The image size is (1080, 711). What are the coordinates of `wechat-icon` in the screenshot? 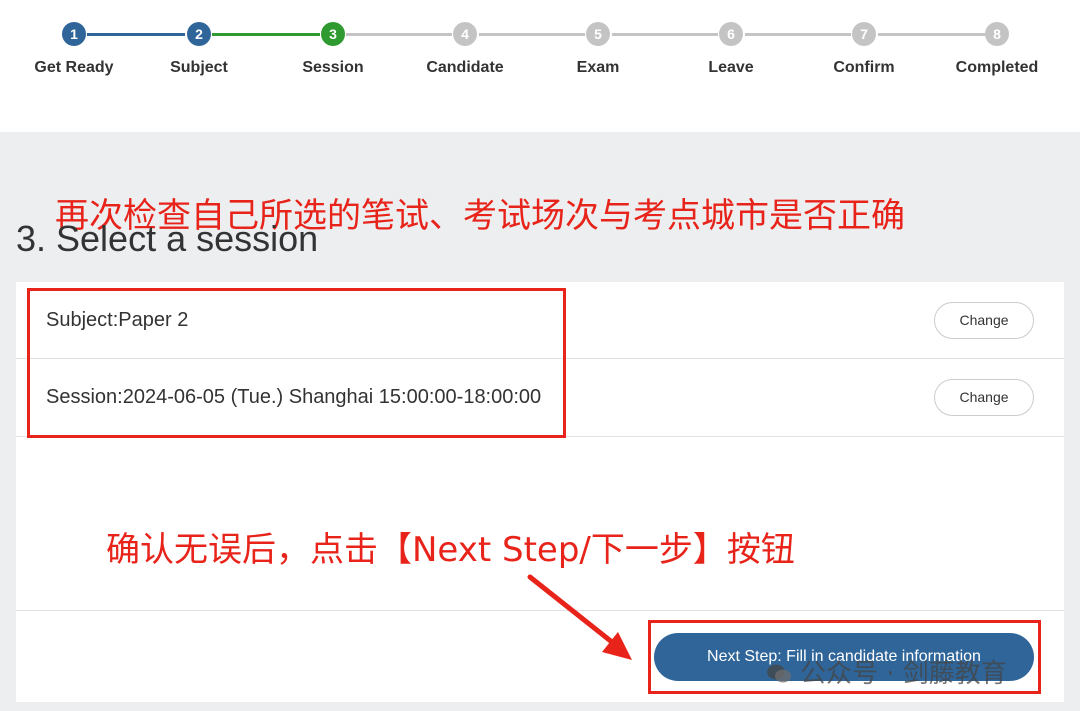 It's located at (779, 673).